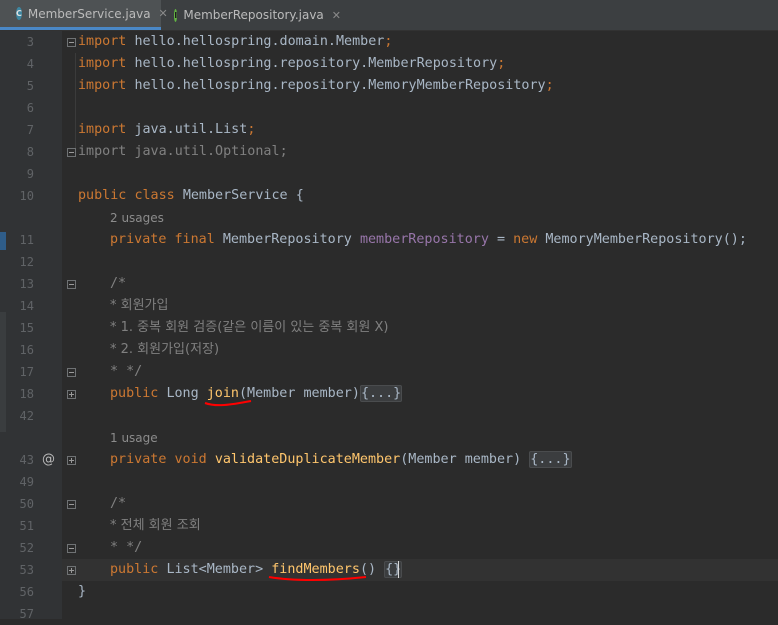 This screenshot has height=625, width=778. What do you see at coordinates (307, 459) in the screenshot?
I see `method-name: validateDuplicateMember` at bounding box center [307, 459].